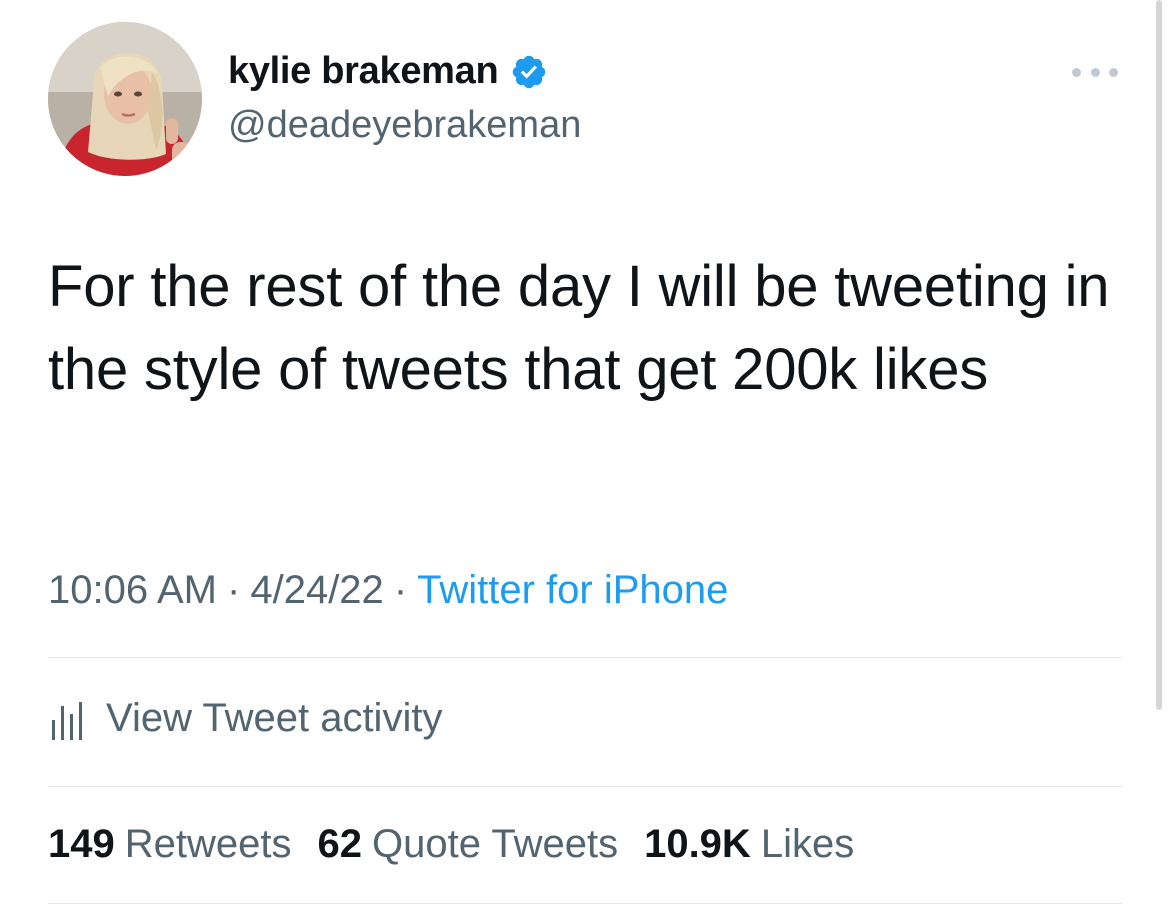  I want to click on more-options-icon, so click(1095, 72).